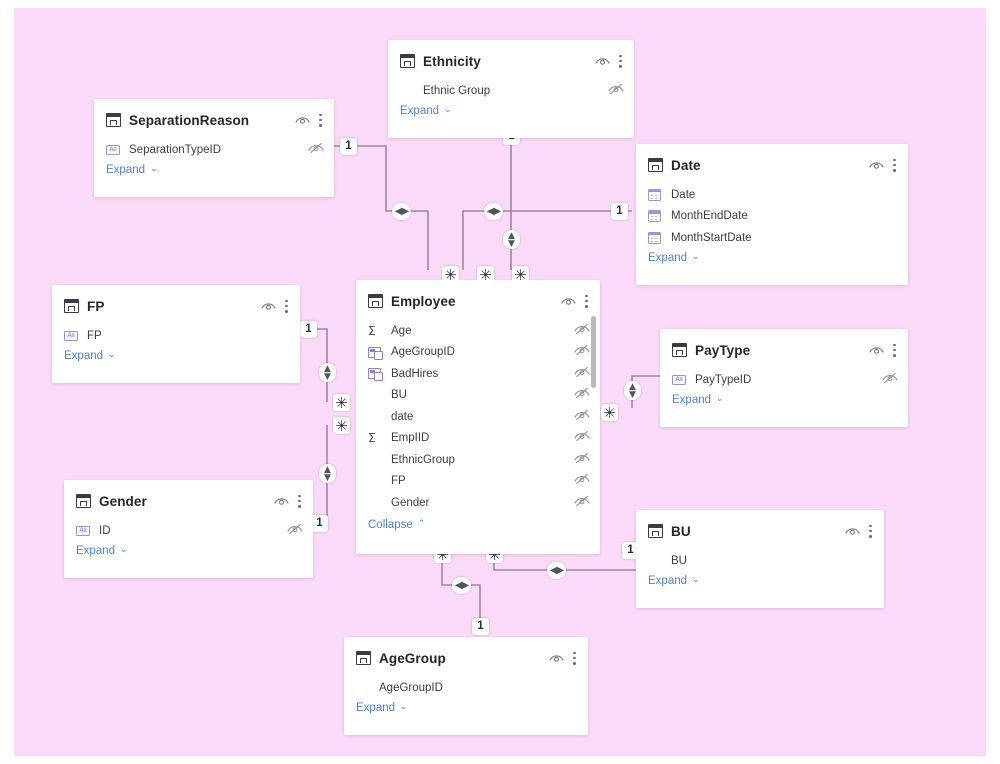 The image size is (1000, 764). Describe the element at coordinates (760, 583) in the screenshot. I see `expand-toggle-bu: Expand ⌄` at that location.